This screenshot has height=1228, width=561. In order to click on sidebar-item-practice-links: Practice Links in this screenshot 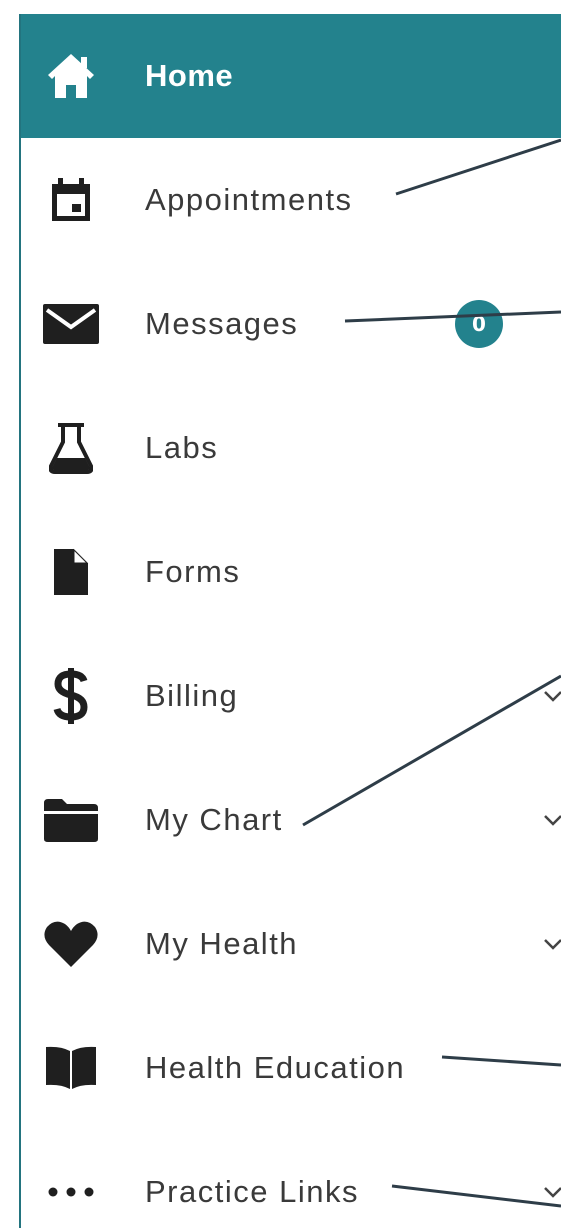, I will do `click(291, 1179)`.